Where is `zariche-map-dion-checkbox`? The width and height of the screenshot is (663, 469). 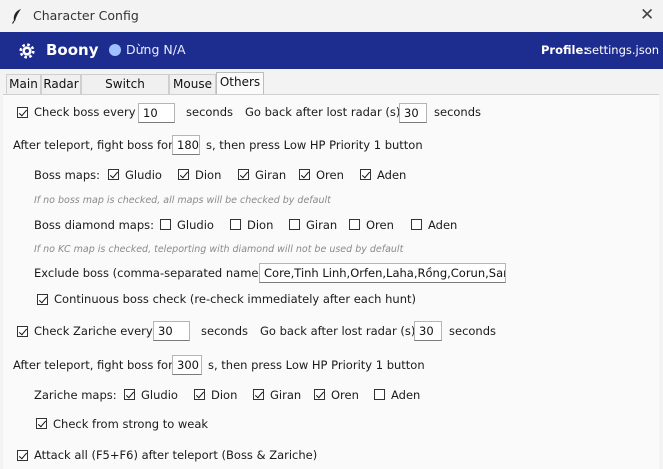 zariche-map-dion-checkbox is located at coordinates (199, 394).